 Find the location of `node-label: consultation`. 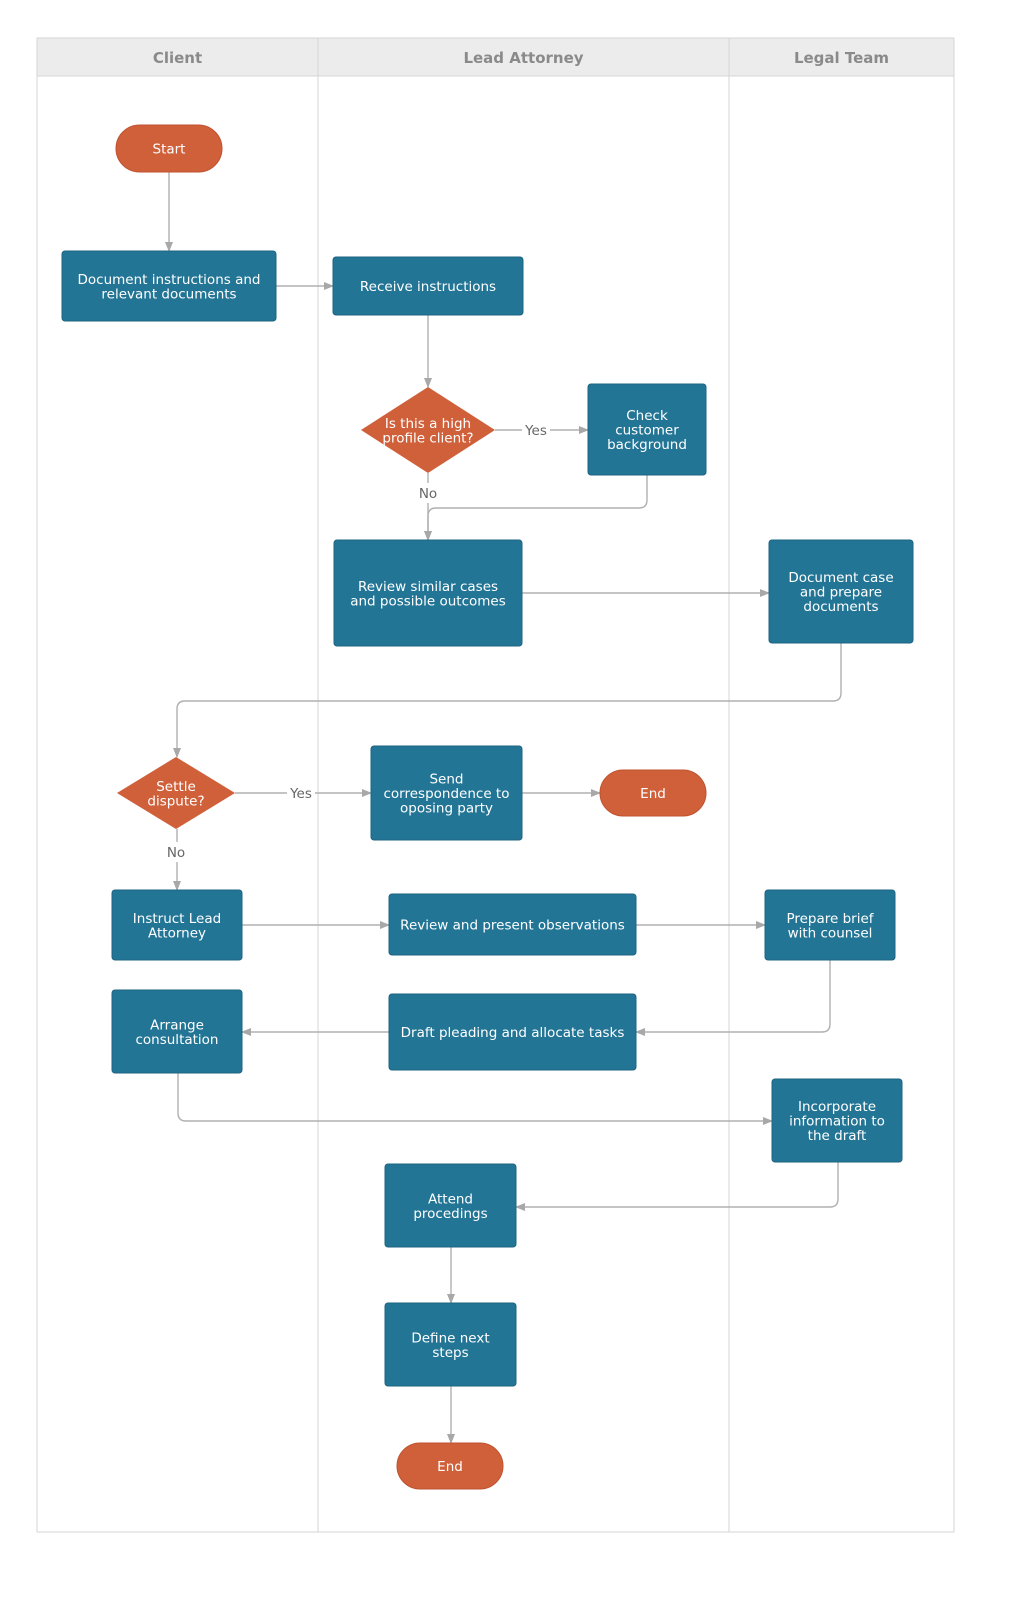

node-label: consultation is located at coordinates (176, 1040).